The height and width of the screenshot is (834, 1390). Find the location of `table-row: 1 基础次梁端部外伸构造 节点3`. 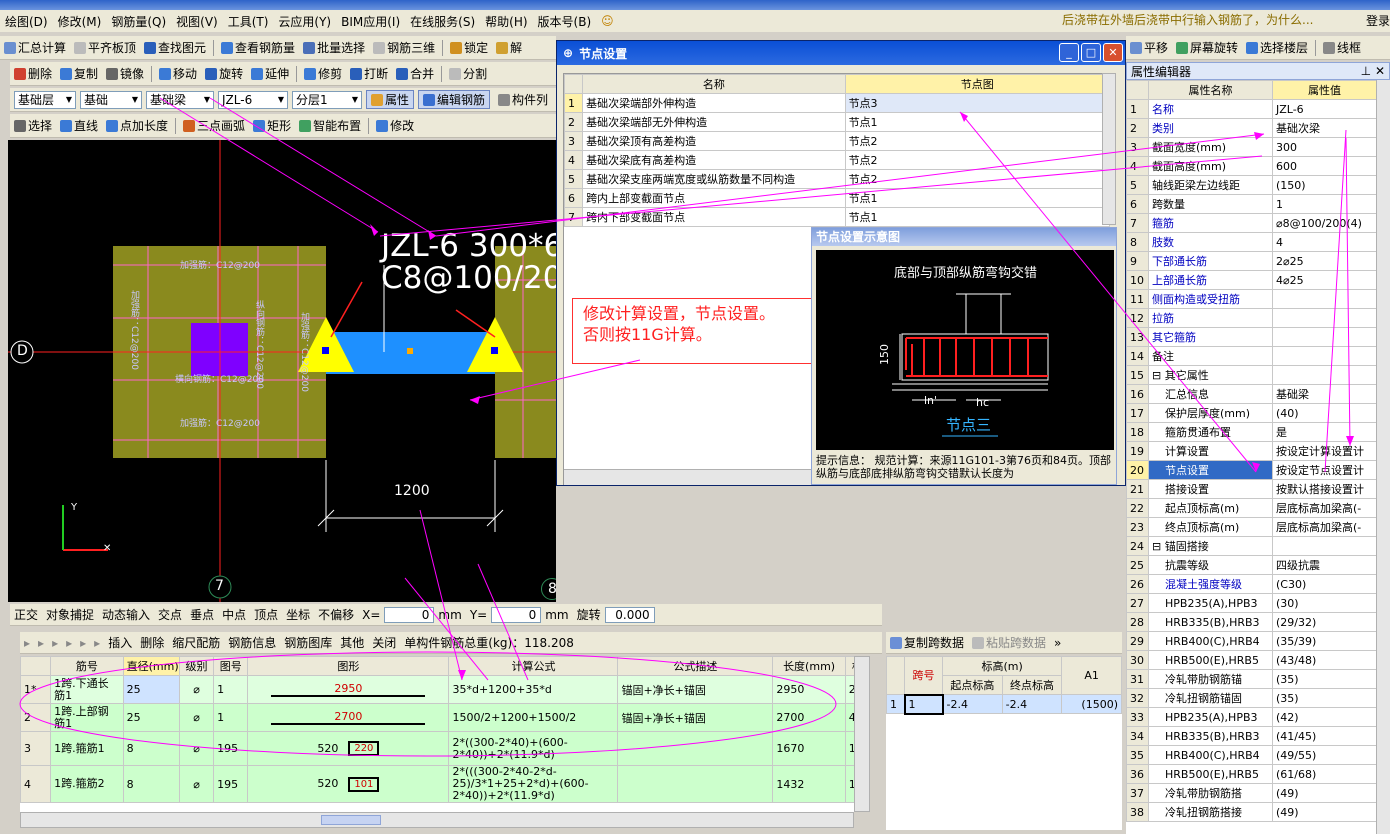

table-row: 1 基础次梁端部外伸构造 节点3 is located at coordinates (837, 103).